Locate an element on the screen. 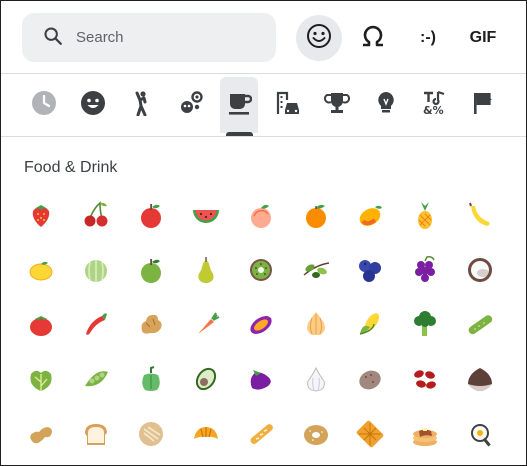 The width and height of the screenshot is (527, 466). sweet-potato-icon is located at coordinates (260, 325).